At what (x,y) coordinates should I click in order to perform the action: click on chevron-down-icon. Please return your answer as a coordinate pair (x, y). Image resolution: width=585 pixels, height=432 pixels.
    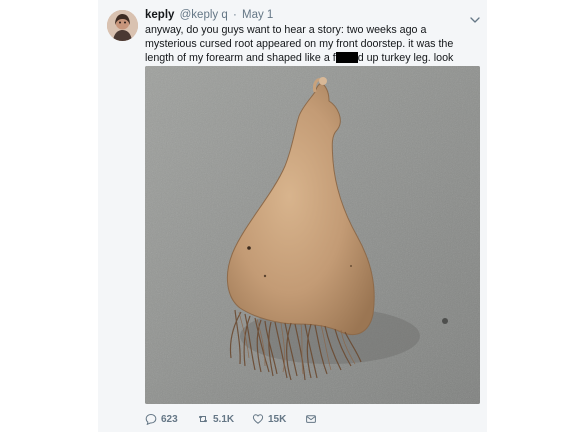
    Looking at the image, I should click on (475, 17).